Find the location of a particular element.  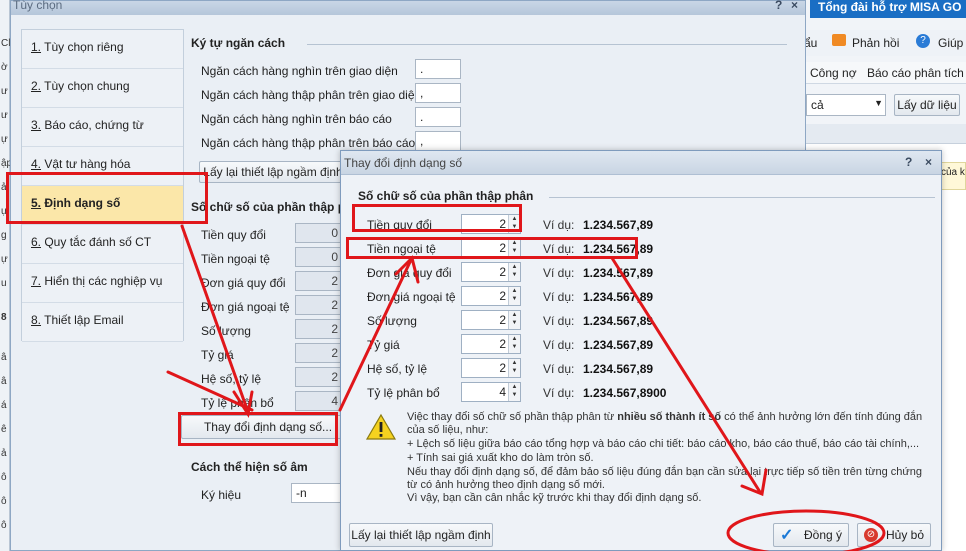

thousands-ui-label: Ngăn cách hàng nghìn trên giao diện is located at coordinates (299, 71).